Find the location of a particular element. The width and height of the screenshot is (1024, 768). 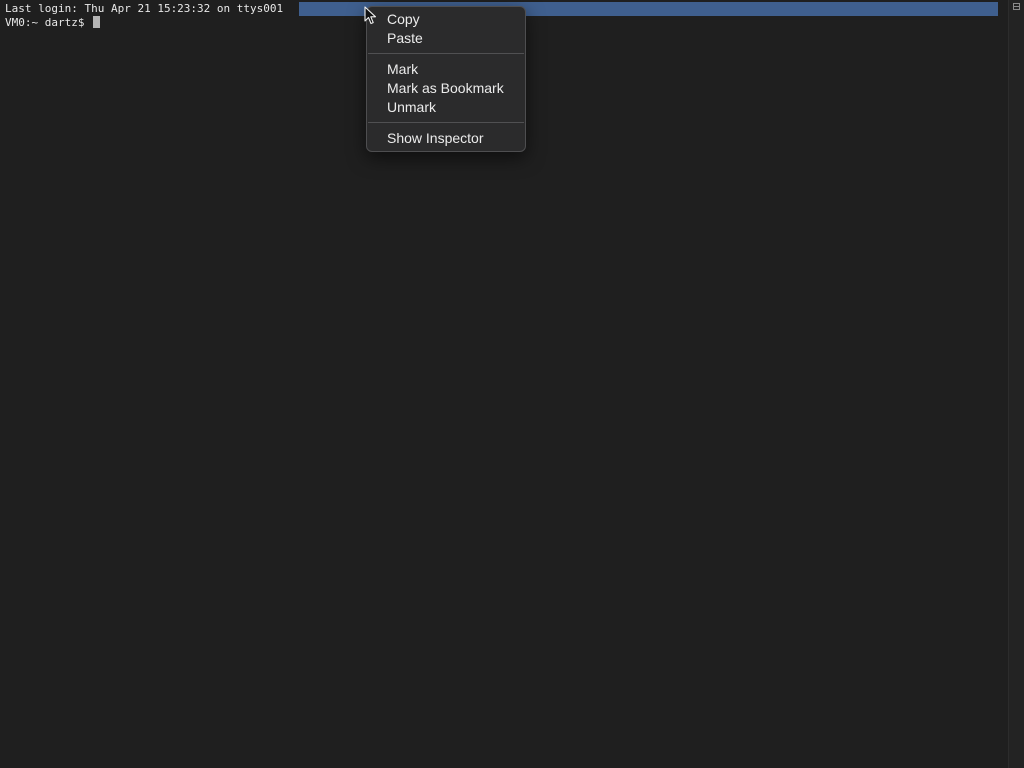

prompt-line: VM0:~ dartz$ is located at coordinates (53, 23).